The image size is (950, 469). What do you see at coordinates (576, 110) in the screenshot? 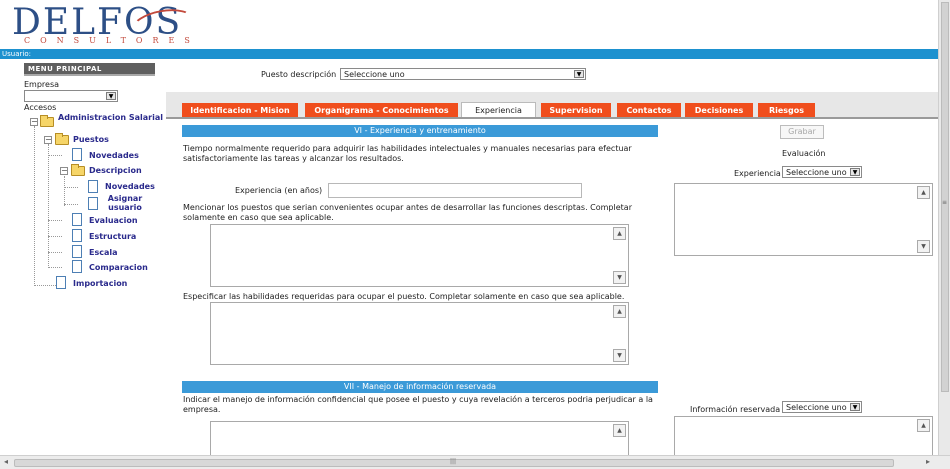
I see `tab-supervision: Supervision` at bounding box center [576, 110].